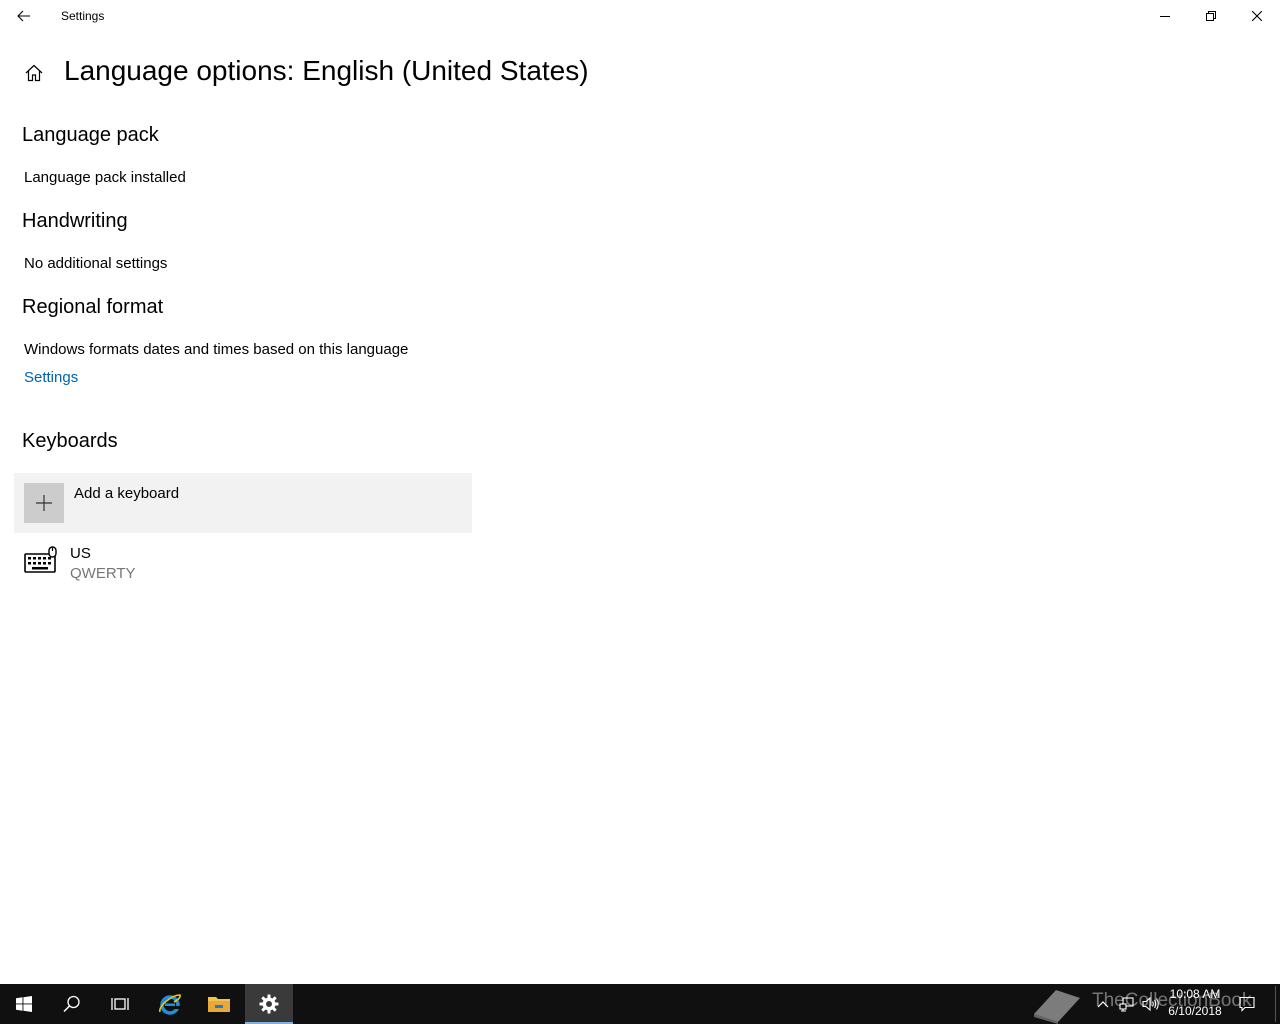 The image size is (1280, 1024). I want to click on volume-button, so click(1151, 1004).